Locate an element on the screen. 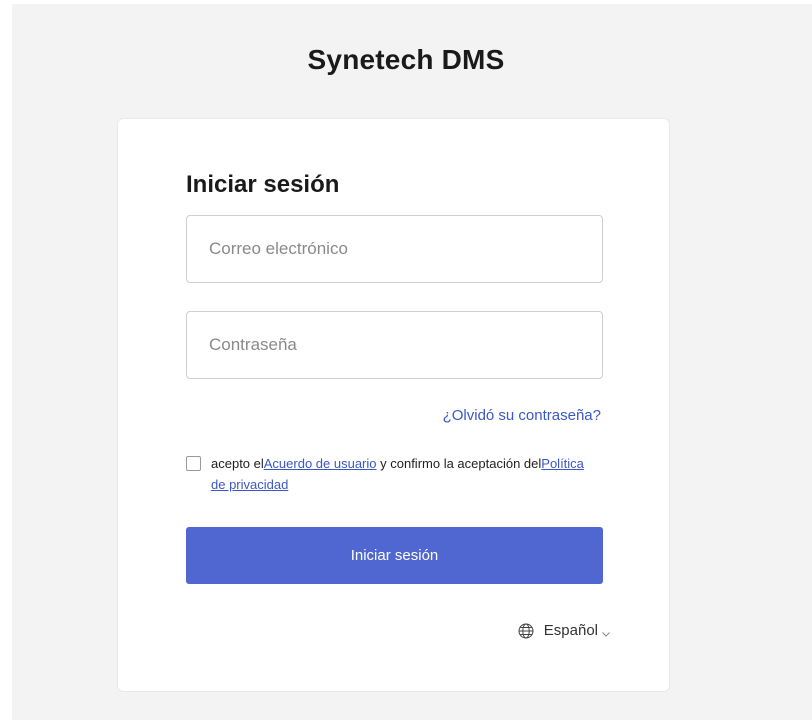  language-label: Español is located at coordinates (570, 630).